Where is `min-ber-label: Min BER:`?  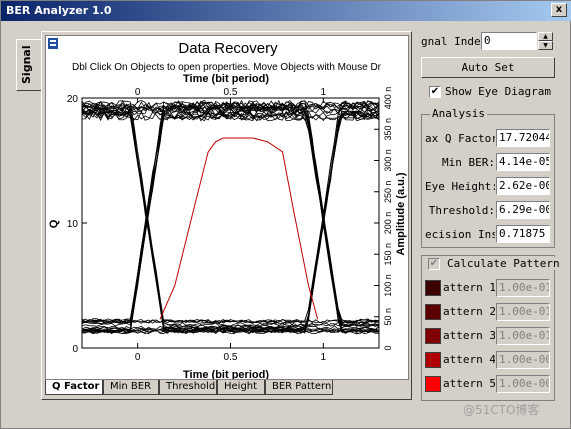 min-ber-label: Min BER: is located at coordinates (468, 162).